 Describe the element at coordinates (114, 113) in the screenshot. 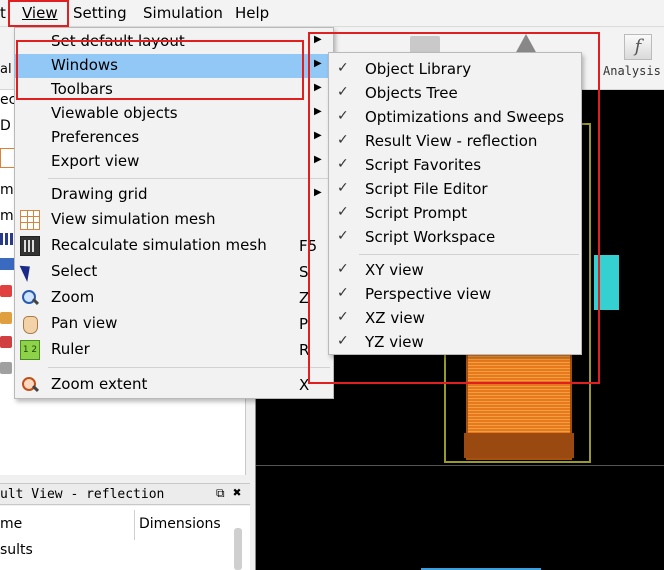

I see `menu-item-label: Viewable objects` at that location.